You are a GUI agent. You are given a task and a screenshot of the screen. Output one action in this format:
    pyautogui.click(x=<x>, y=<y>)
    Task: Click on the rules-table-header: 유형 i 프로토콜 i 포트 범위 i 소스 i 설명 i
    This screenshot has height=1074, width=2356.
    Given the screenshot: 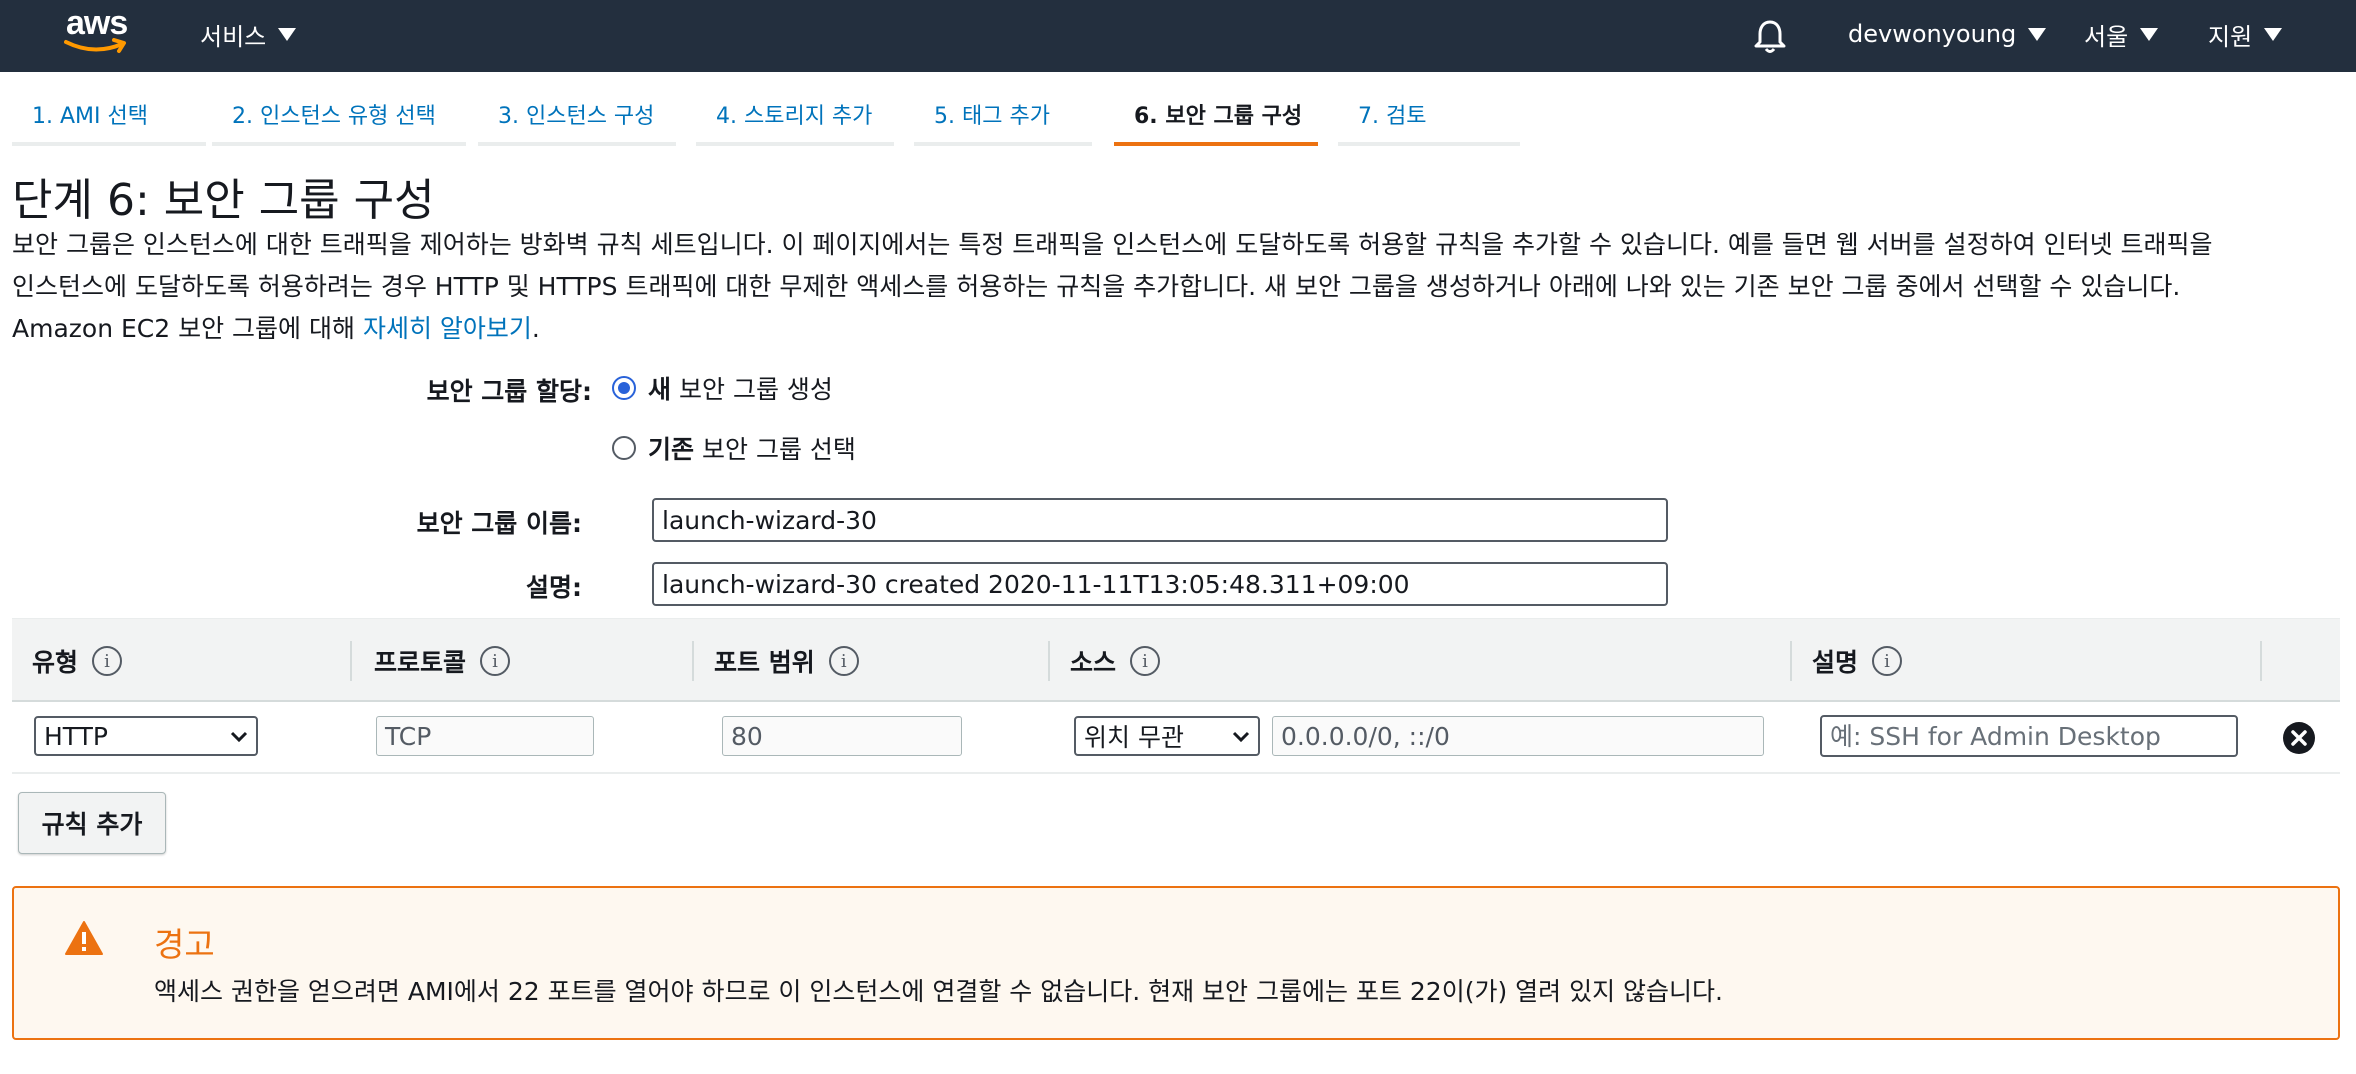 What is the action you would take?
    pyautogui.click(x=1176, y=660)
    